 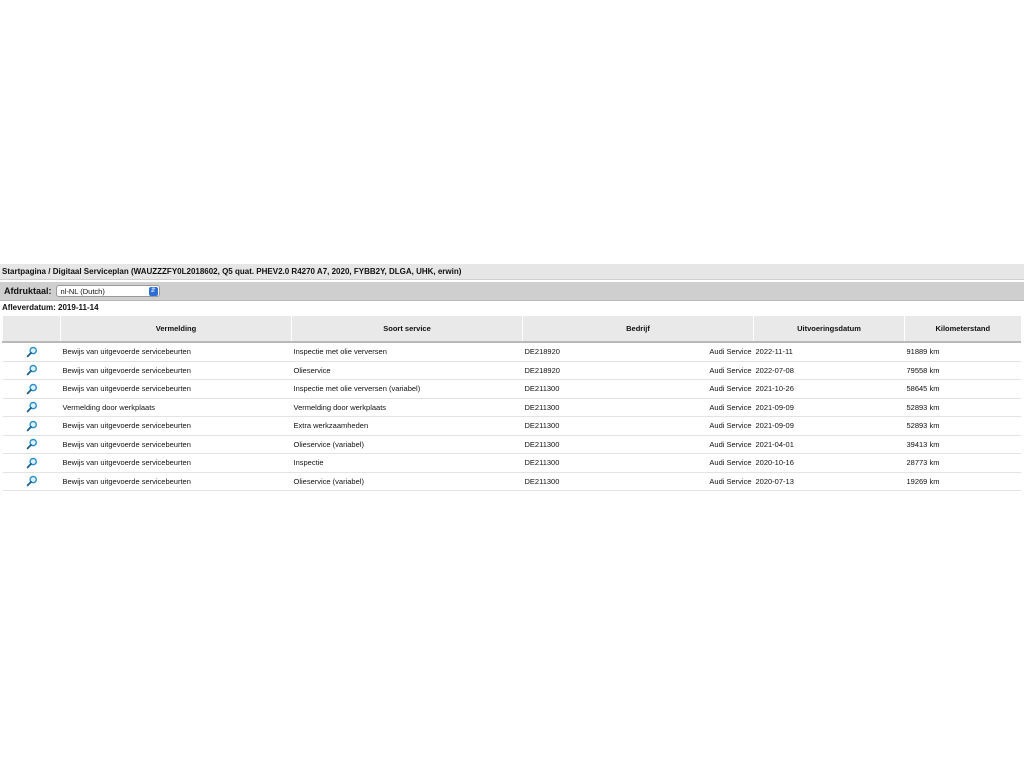 What do you see at coordinates (962, 329) in the screenshot?
I see `column-header-kilometerstand: Kilometerstand` at bounding box center [962, 329].